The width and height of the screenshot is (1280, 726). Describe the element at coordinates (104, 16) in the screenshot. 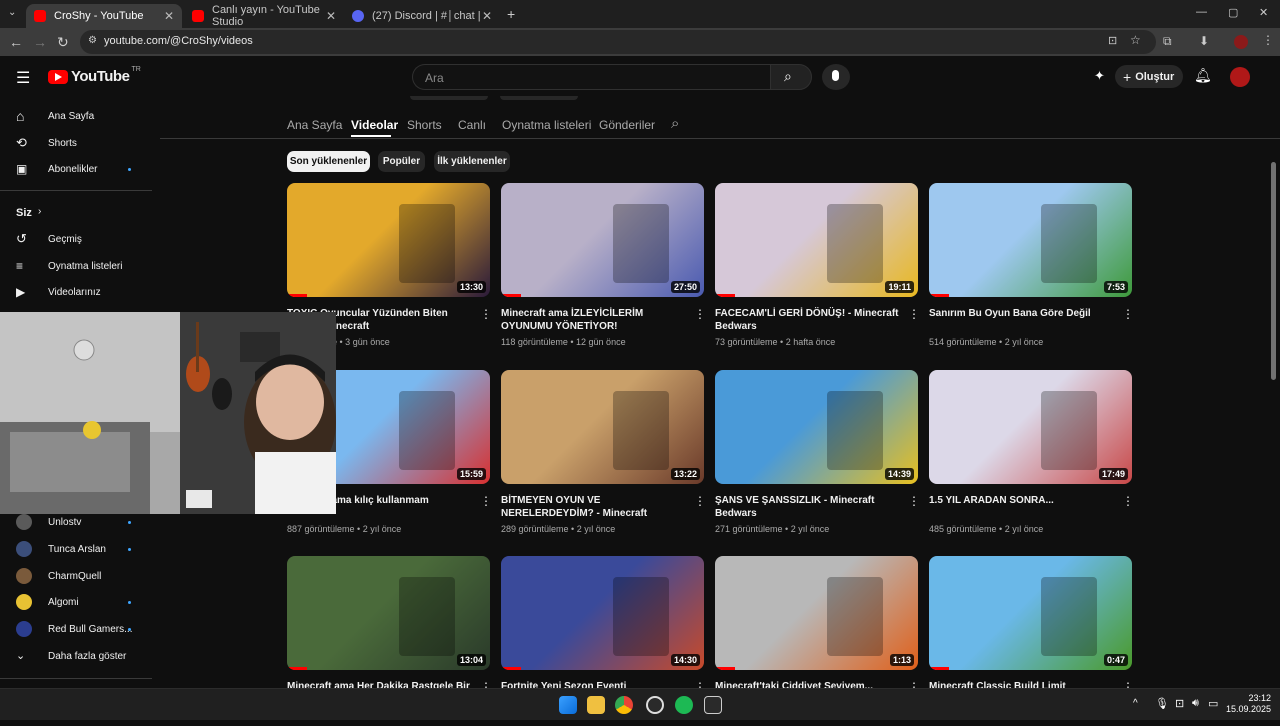

I see `tab-youtube: CroShy - YouTube ✕` at that location.